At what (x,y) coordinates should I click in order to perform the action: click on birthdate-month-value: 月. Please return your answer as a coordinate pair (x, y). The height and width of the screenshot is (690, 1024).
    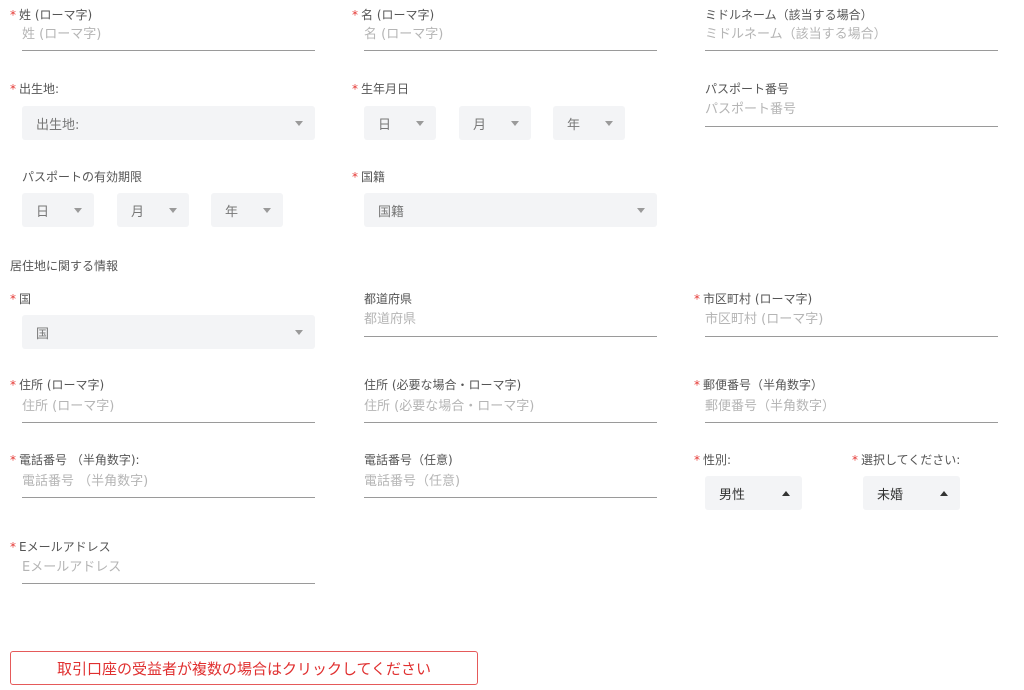
    Looking at the image, I should click on (480, 125).